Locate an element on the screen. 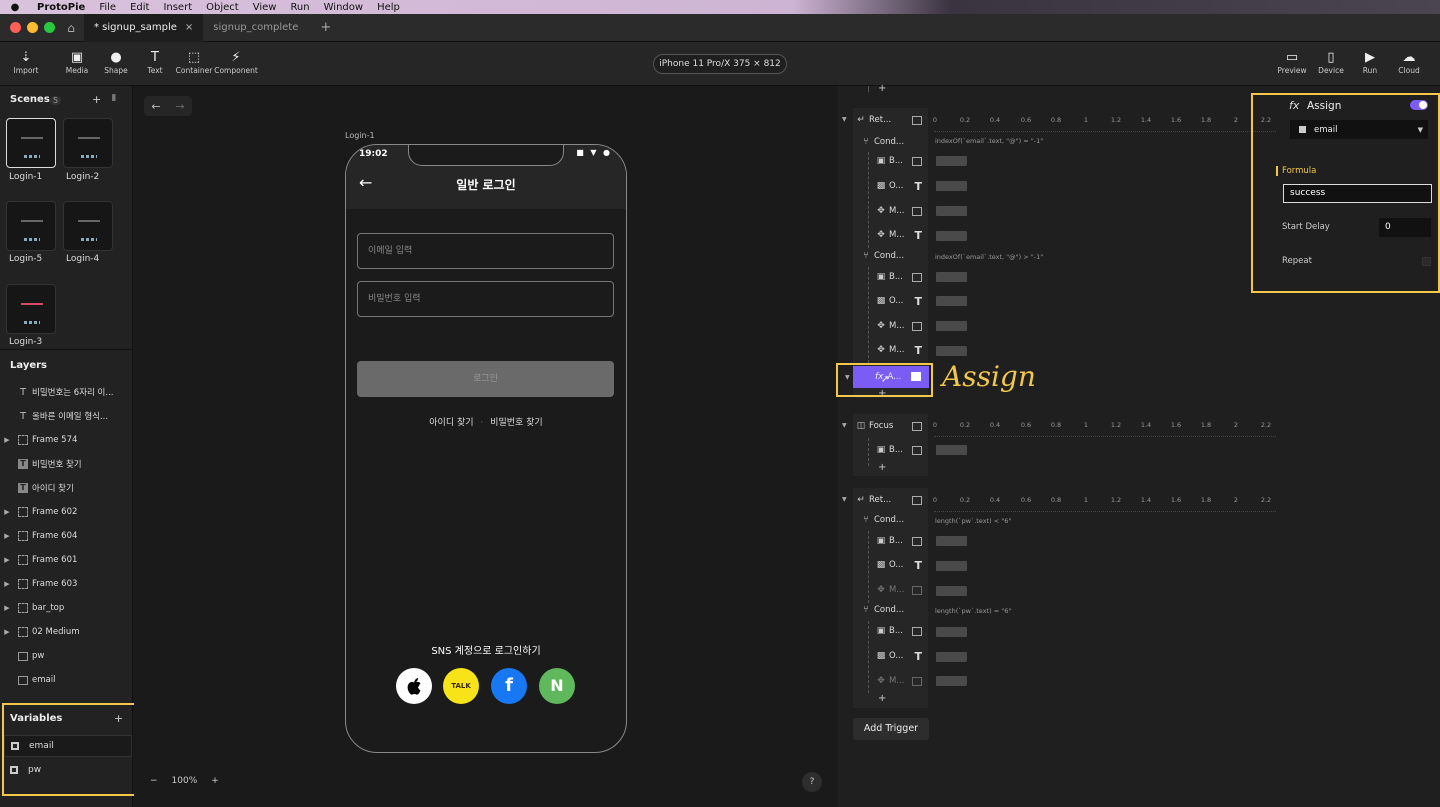  layer-item: ▶ Frame 574 is located at coordinates (66, 440).